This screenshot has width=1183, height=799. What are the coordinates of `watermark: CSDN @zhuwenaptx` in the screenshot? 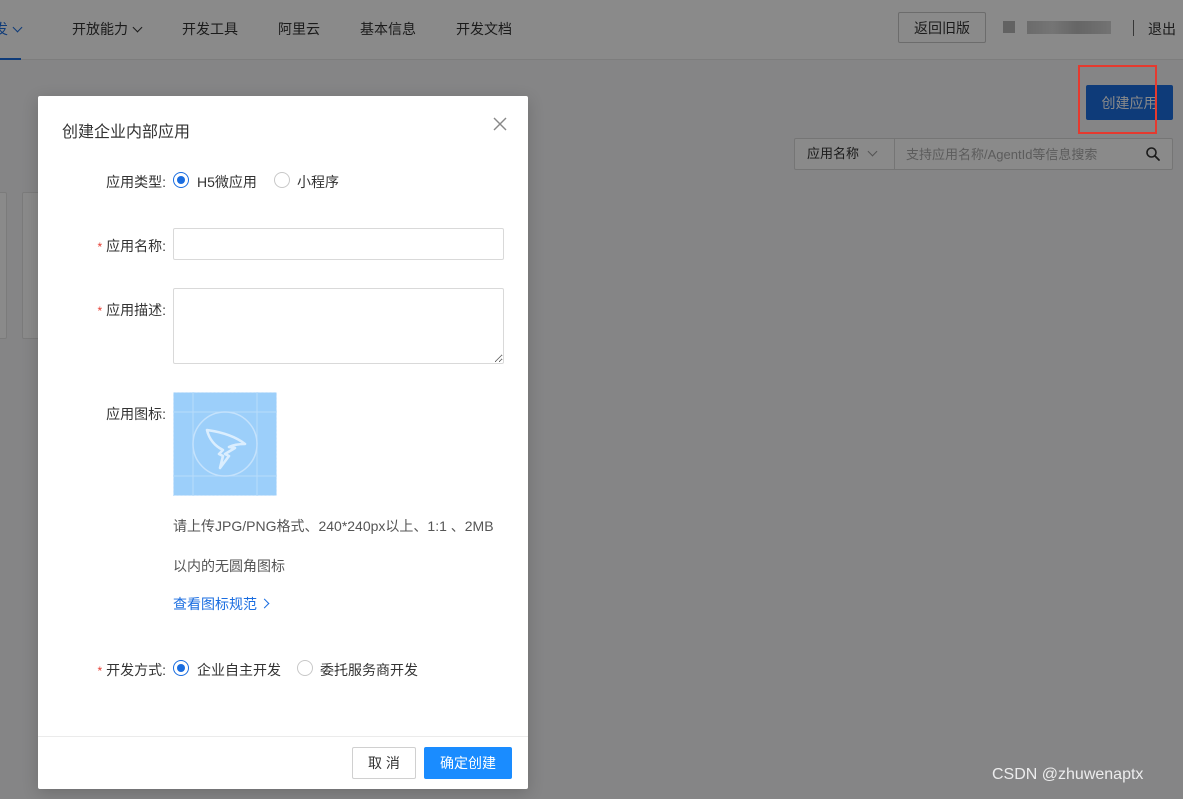 It's located at (1068, 774).